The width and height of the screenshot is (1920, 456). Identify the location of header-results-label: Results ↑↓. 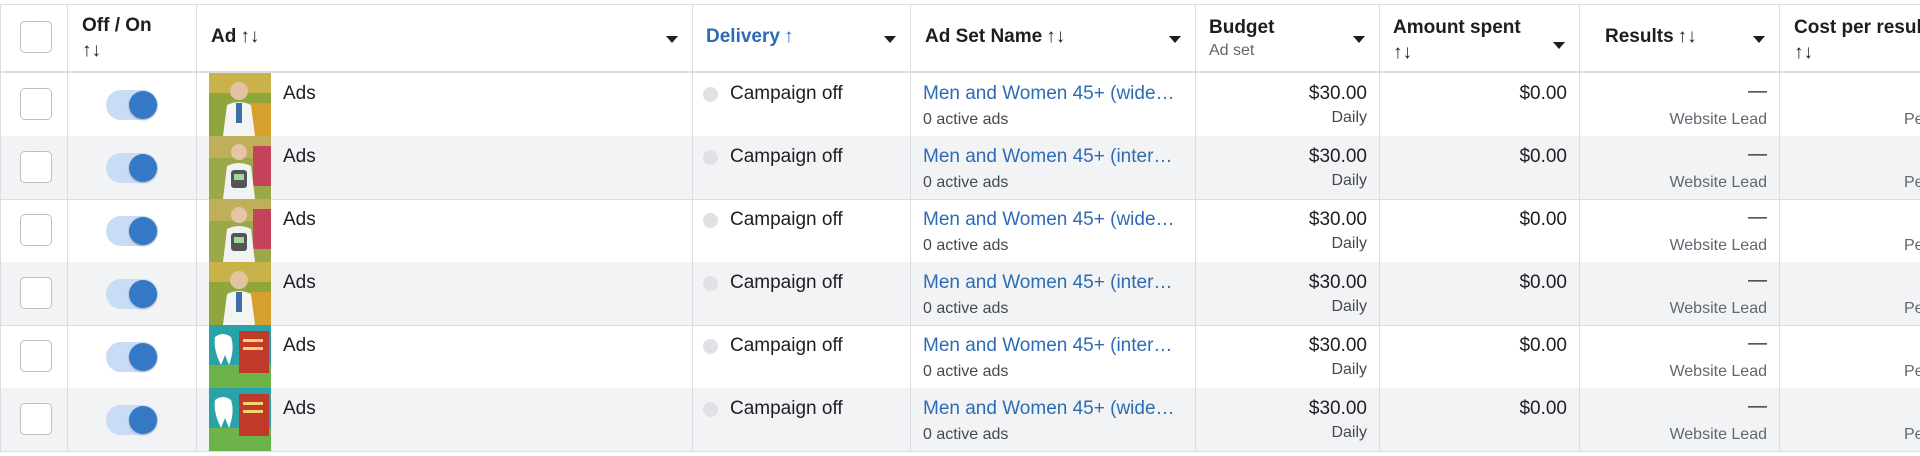
(1651, 36).